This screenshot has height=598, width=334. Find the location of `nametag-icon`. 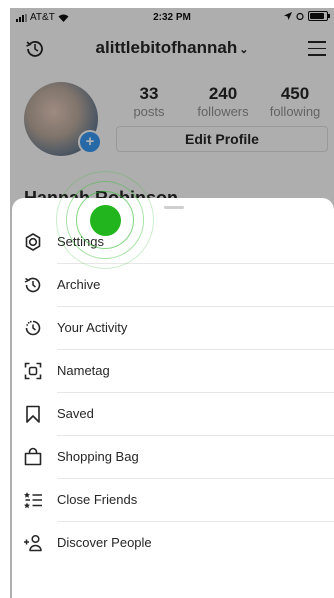

nametag-icon is located at coordinates (33, 371).